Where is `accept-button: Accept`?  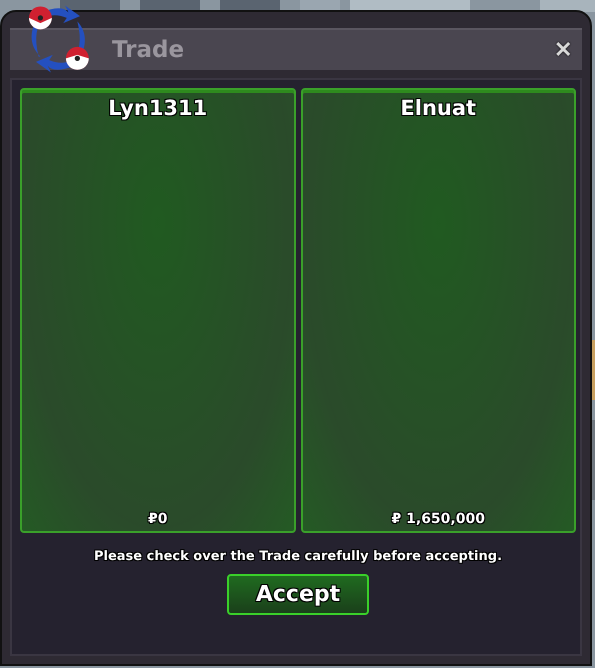 accept-button: Accept is located at coordinates (298, 594).